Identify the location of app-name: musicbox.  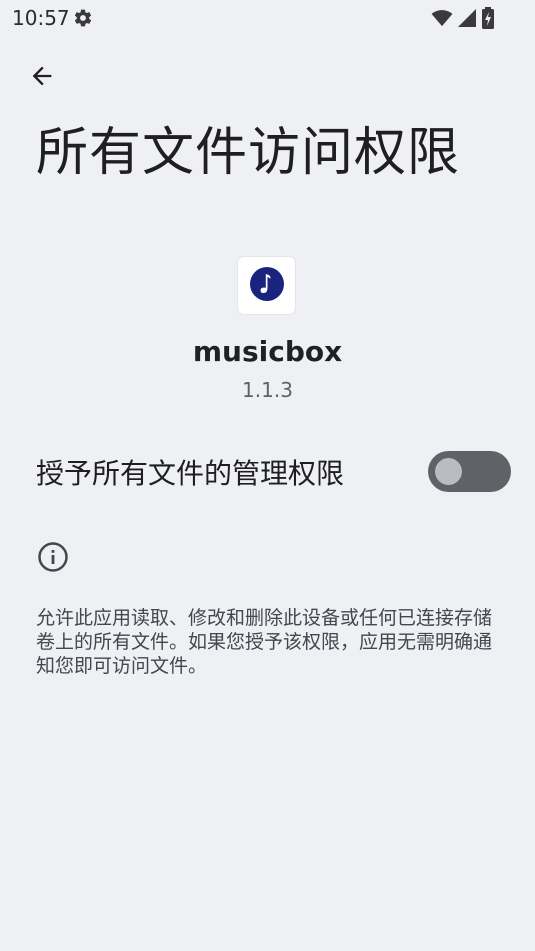
(267, 351).